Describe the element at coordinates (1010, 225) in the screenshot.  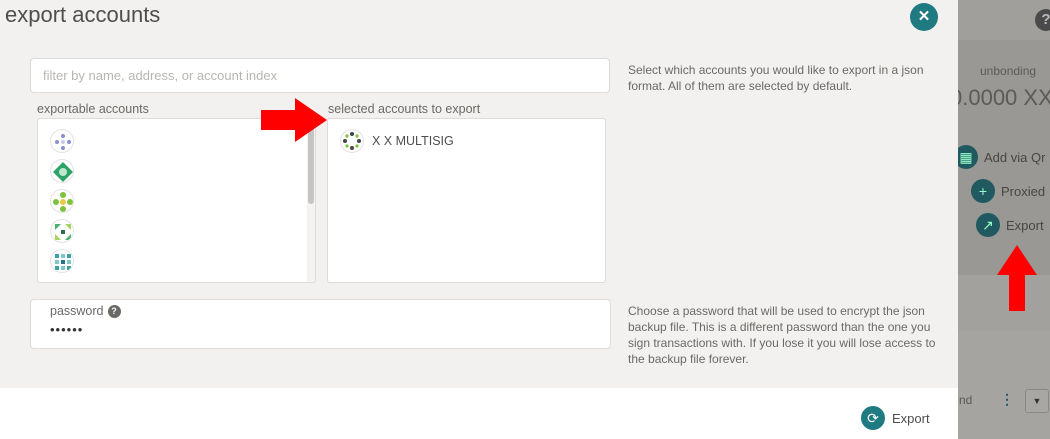
I see `background-export-button: ↗ Export` at that location.